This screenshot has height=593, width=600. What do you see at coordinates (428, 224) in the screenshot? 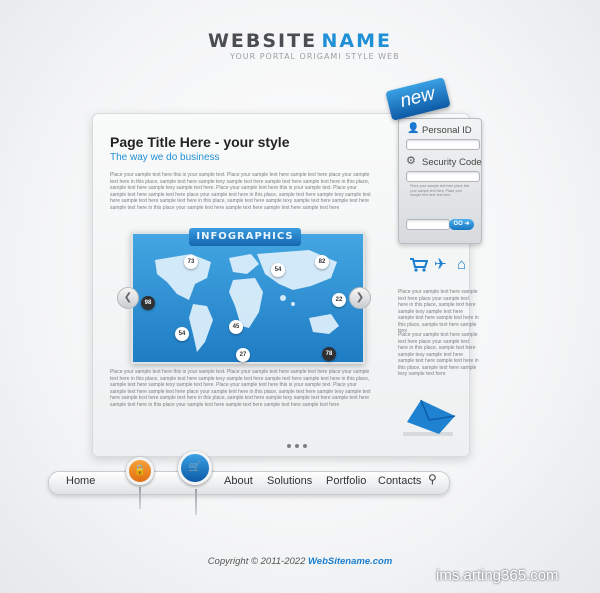
I see `login-extra-input` at bounding box center [428, 224].